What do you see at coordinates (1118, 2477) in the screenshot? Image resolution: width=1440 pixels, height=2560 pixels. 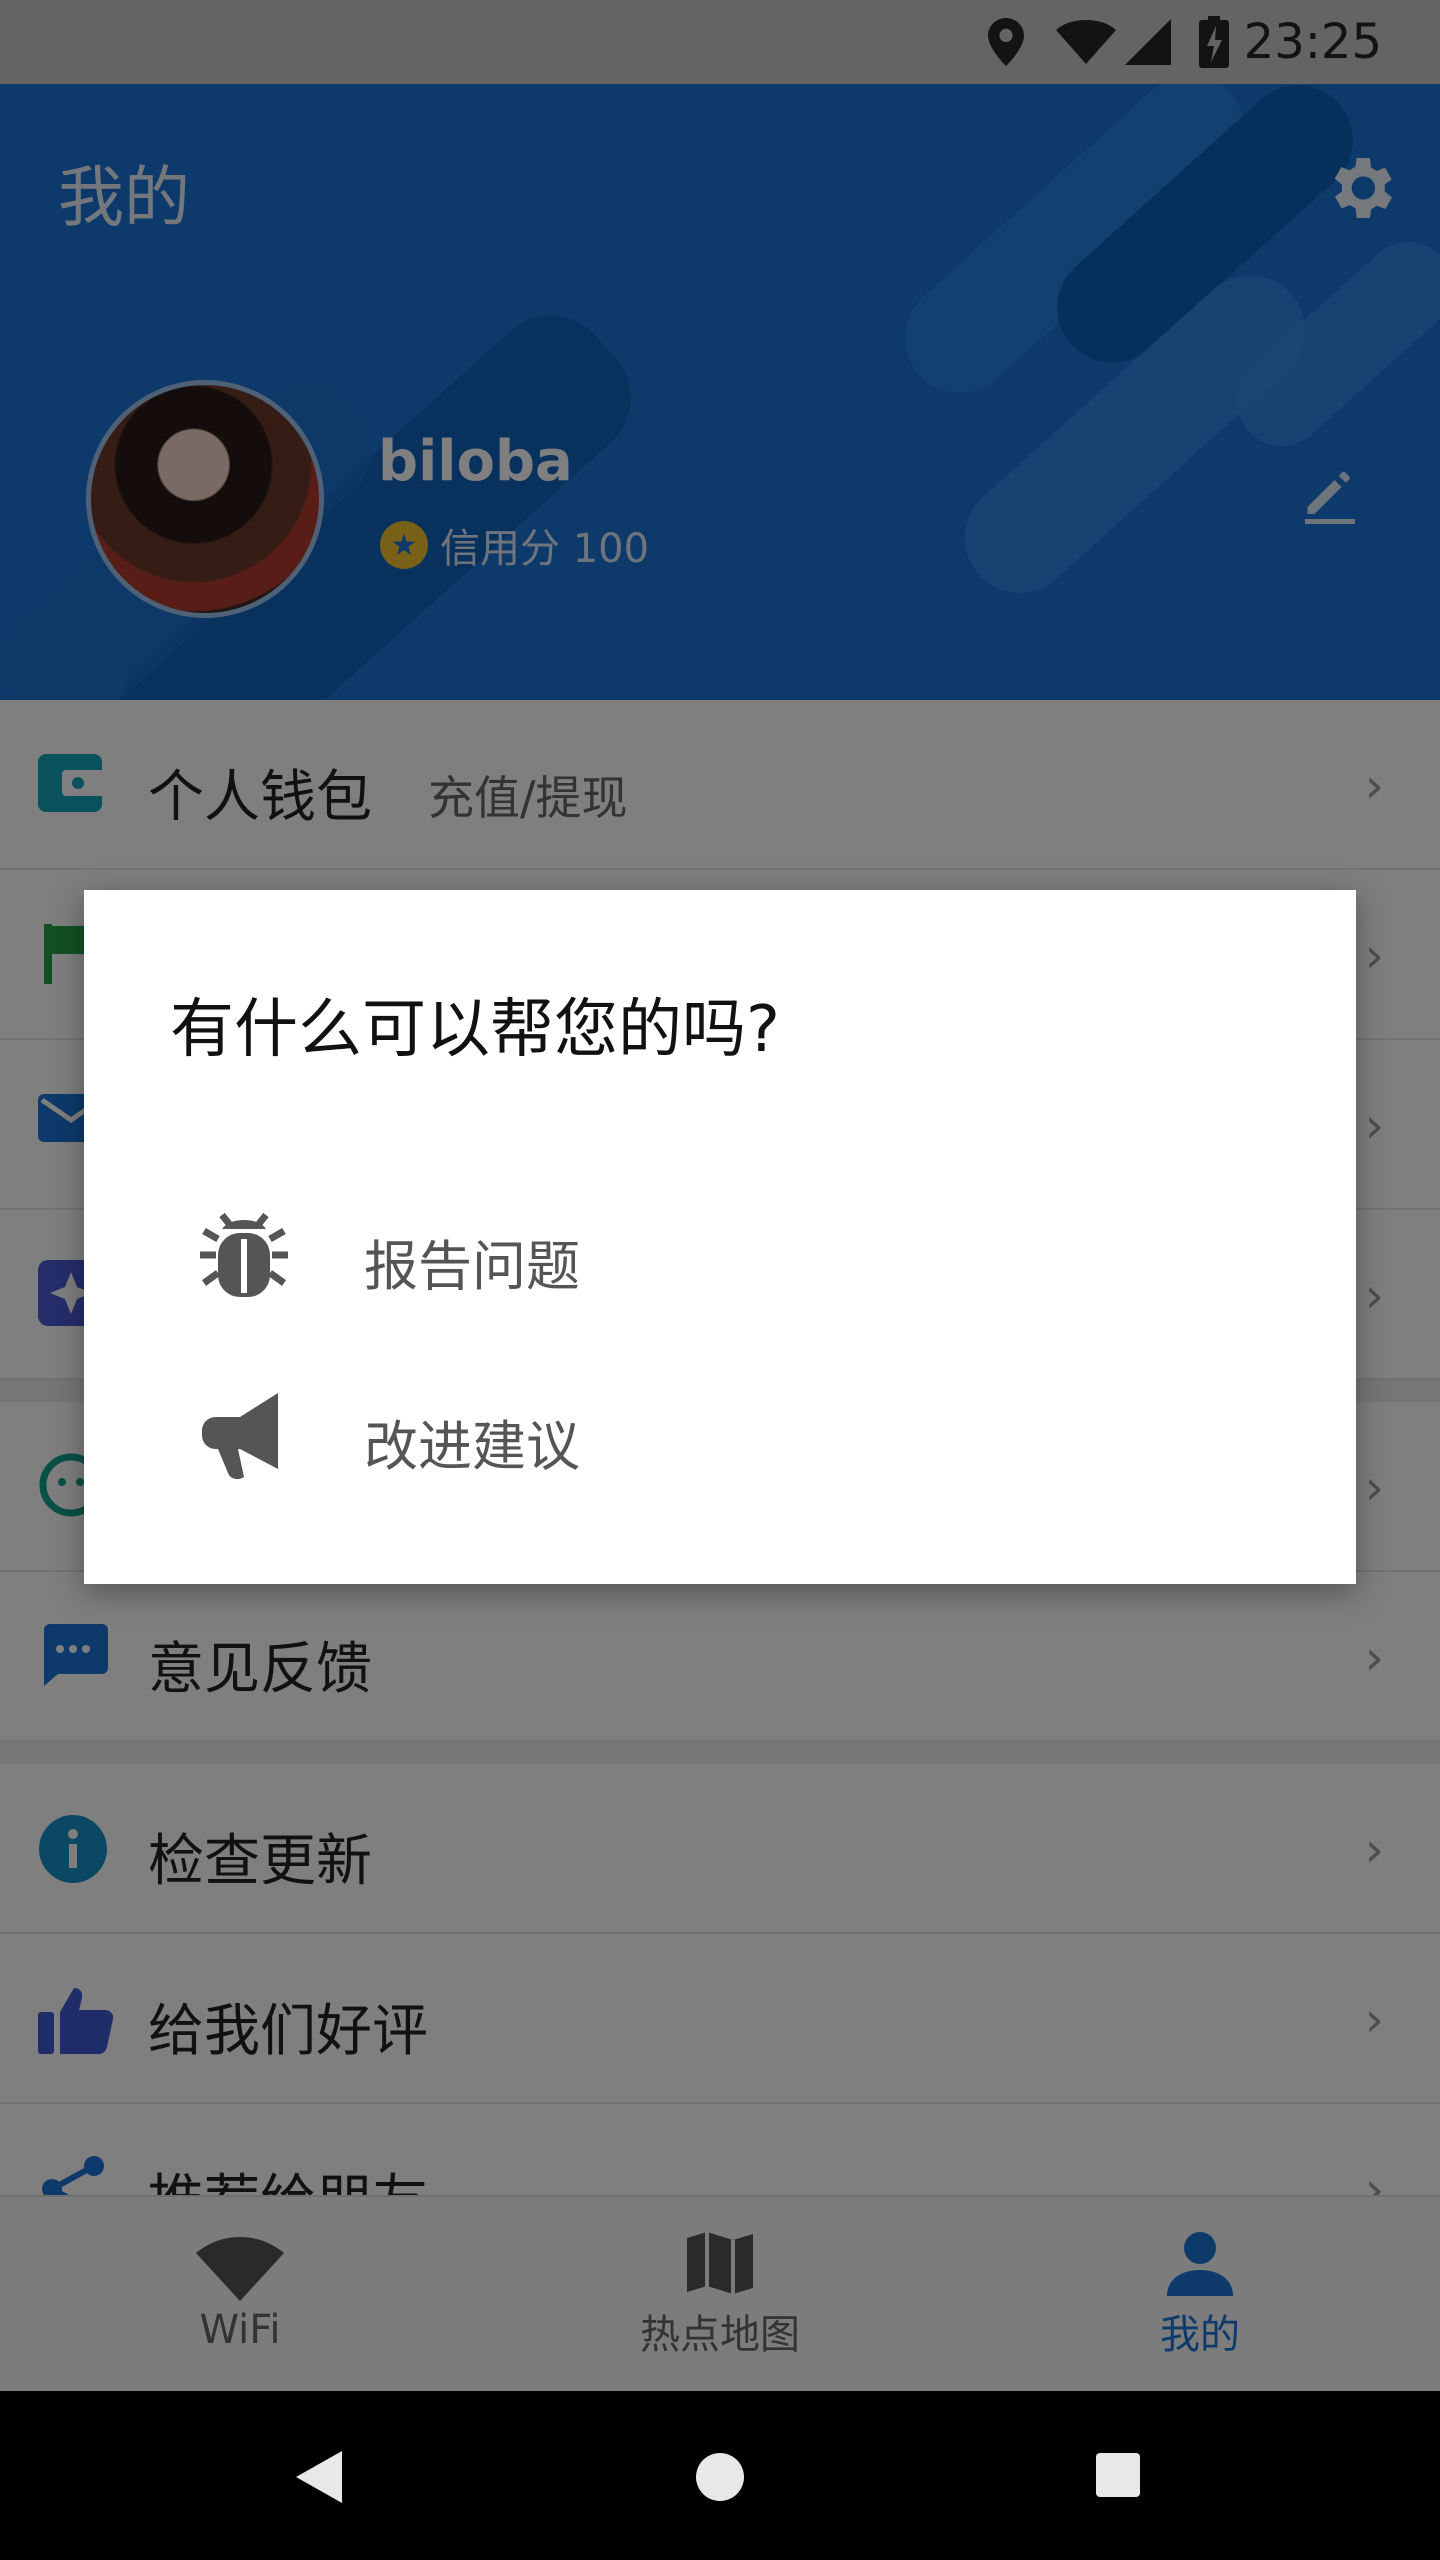 I see `recents-icon` at bounding box center [1118, 2477].